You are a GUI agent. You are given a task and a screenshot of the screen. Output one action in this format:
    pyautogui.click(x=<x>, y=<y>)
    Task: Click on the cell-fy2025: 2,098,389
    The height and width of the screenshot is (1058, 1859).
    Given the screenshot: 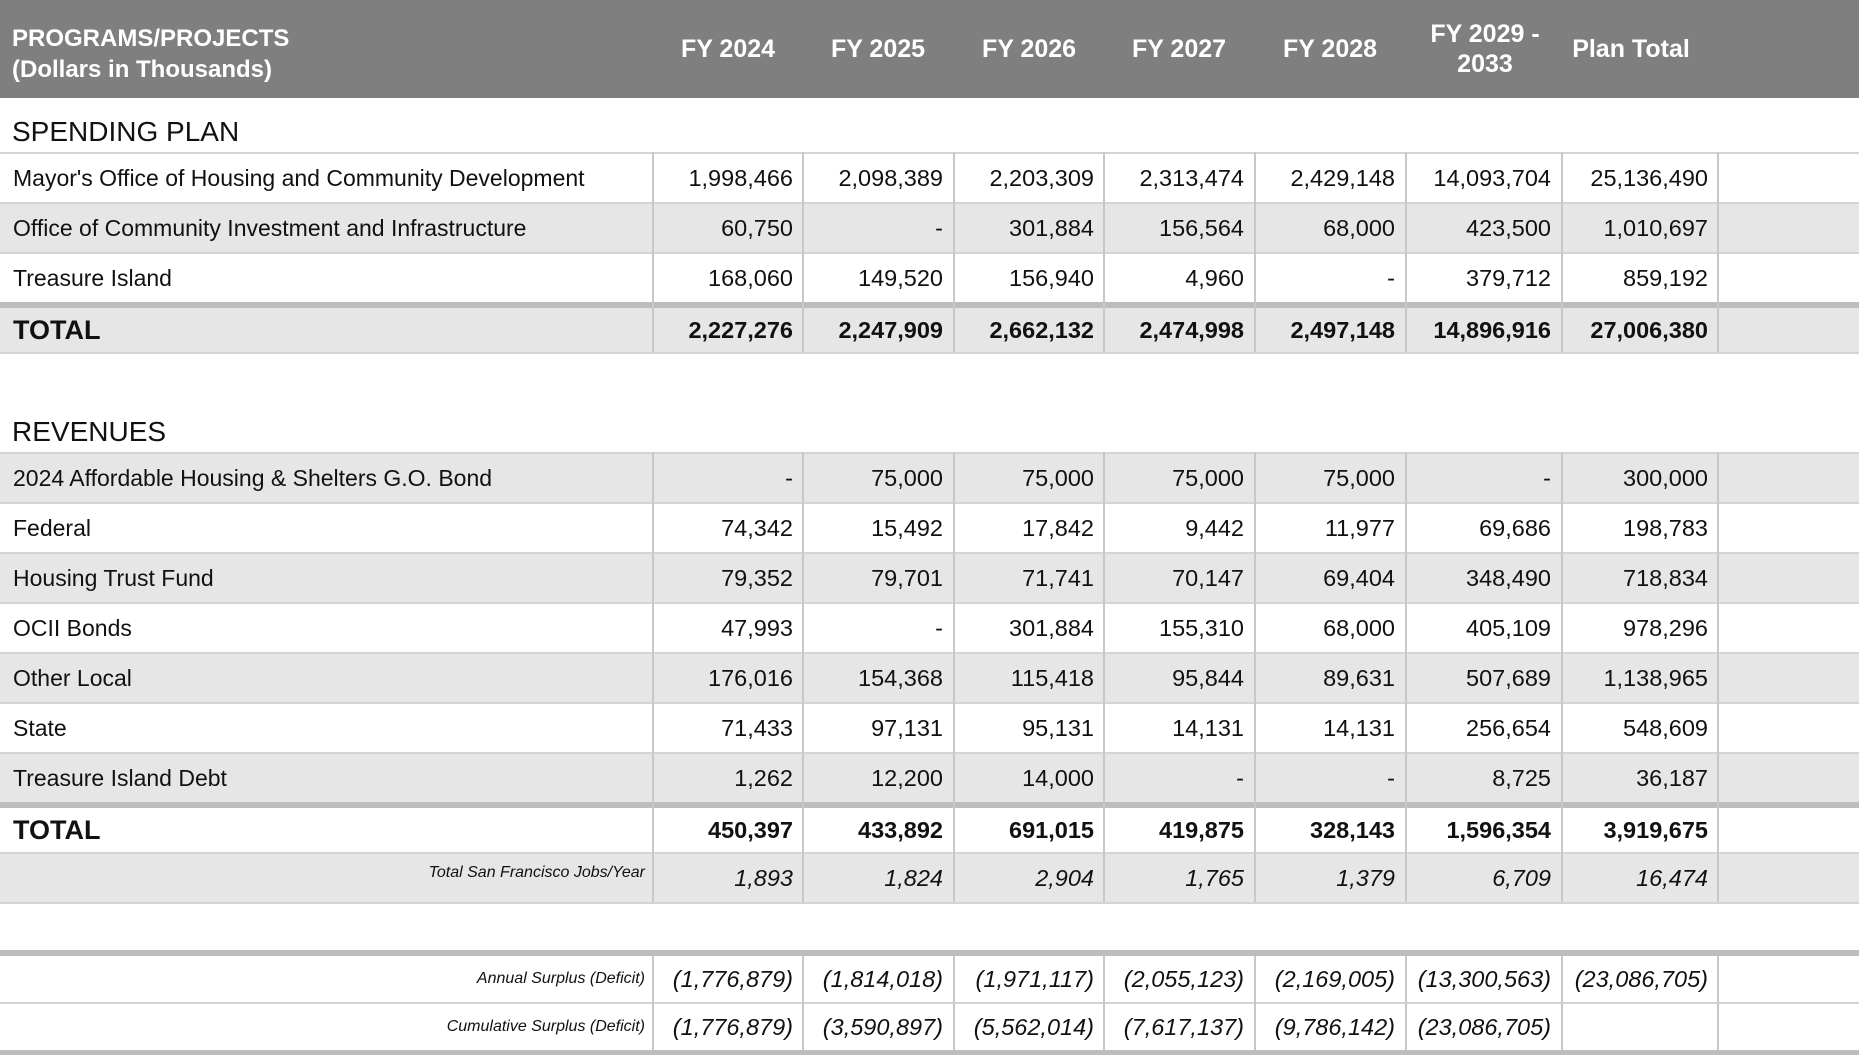 What is the action you would take?
    pyautogui.click(x=890, y=177)
    